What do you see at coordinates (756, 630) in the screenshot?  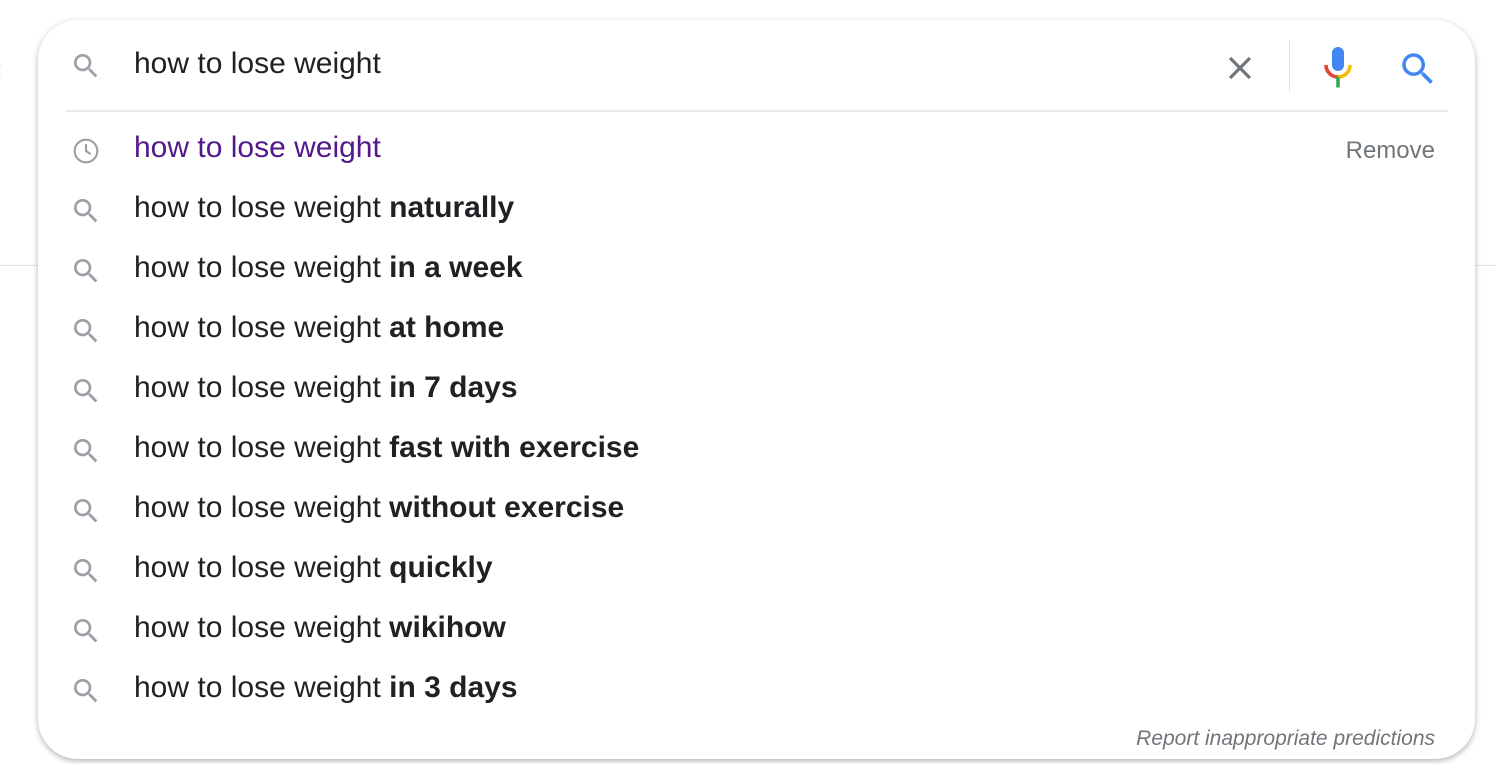 I see `suggestion-item: how to lose weight wikihow` at bounding box center [756, 630].